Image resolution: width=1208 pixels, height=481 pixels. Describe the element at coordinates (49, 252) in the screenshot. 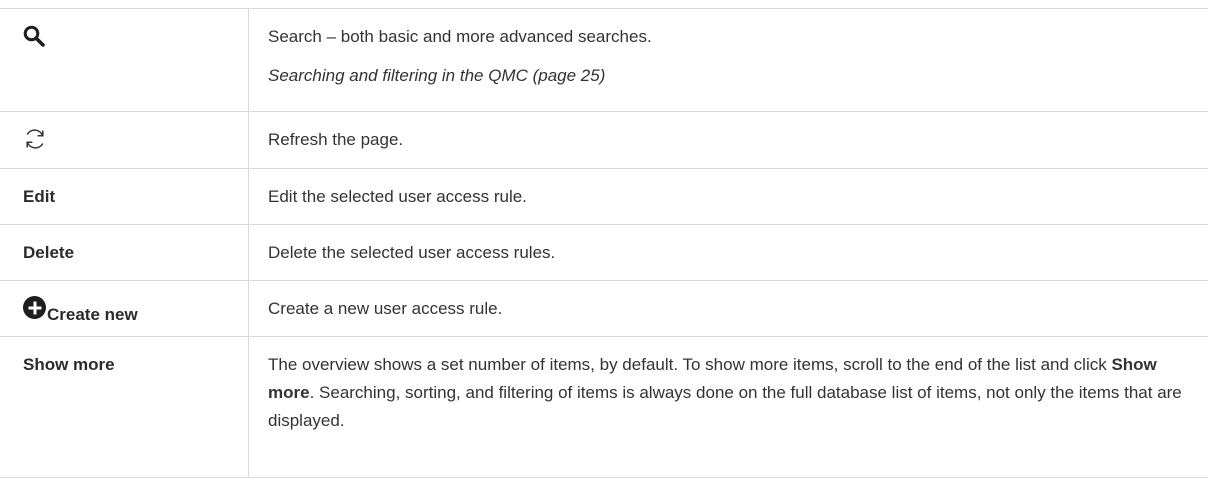

I see `delete-term: Delete` at that location.